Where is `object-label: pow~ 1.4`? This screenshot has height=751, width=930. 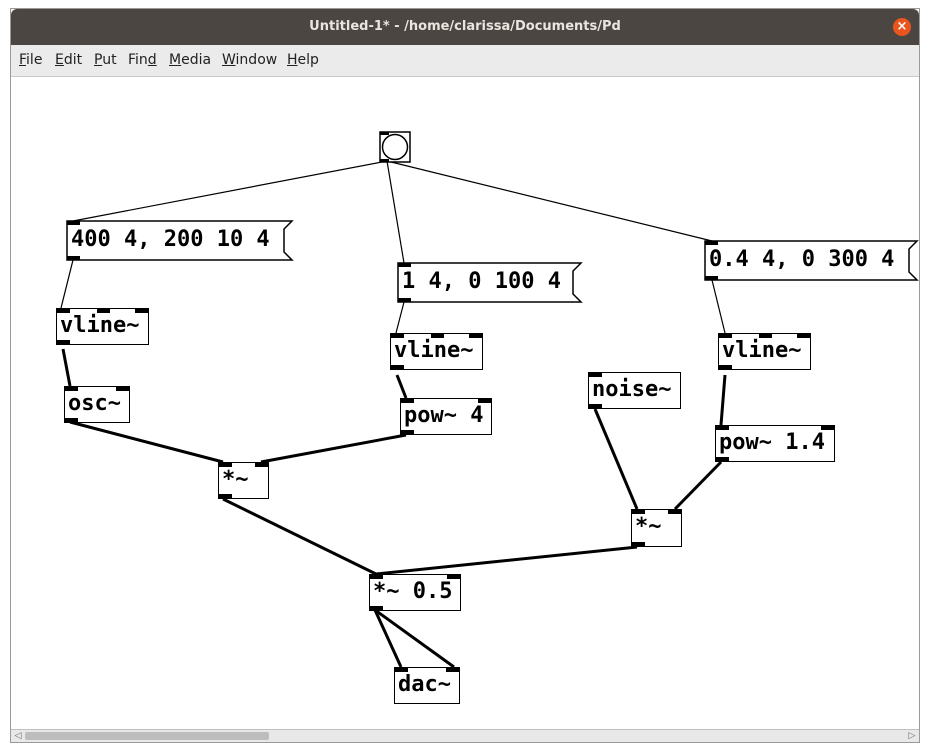 object-label: pow~ 1.4 is located at coordinates (772, 442).